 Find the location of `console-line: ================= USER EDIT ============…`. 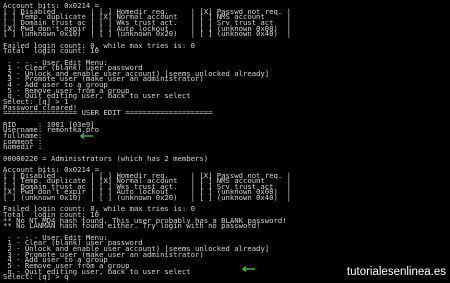

console-line: ================= USER EDIT ============… is located at coordinates (108, 113).